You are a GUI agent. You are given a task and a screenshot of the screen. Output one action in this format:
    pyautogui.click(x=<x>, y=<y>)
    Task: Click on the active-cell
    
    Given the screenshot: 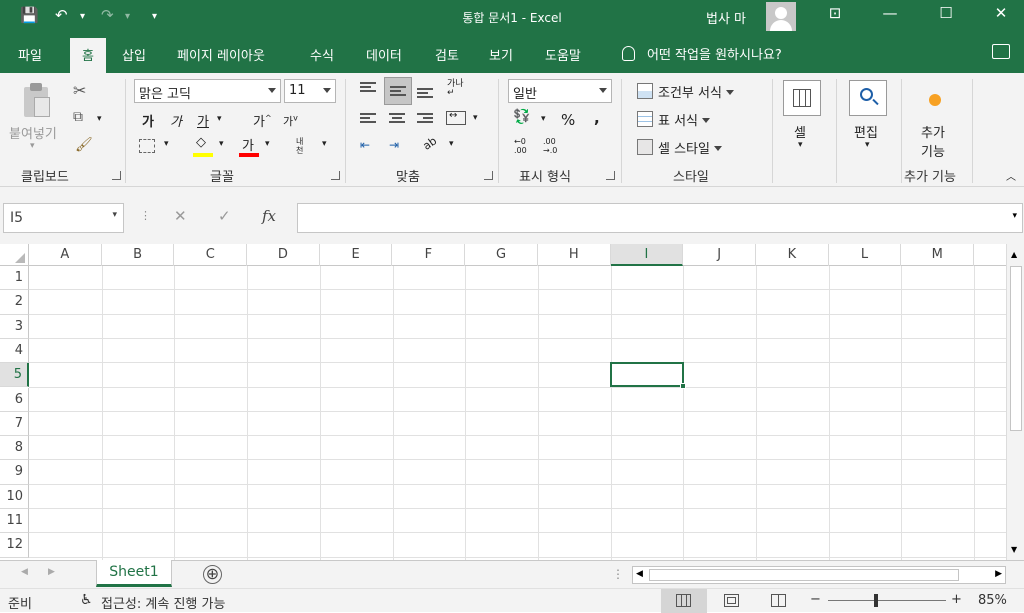 What is the action you would take?
    pyautogui.click(x=648, y=376)
    